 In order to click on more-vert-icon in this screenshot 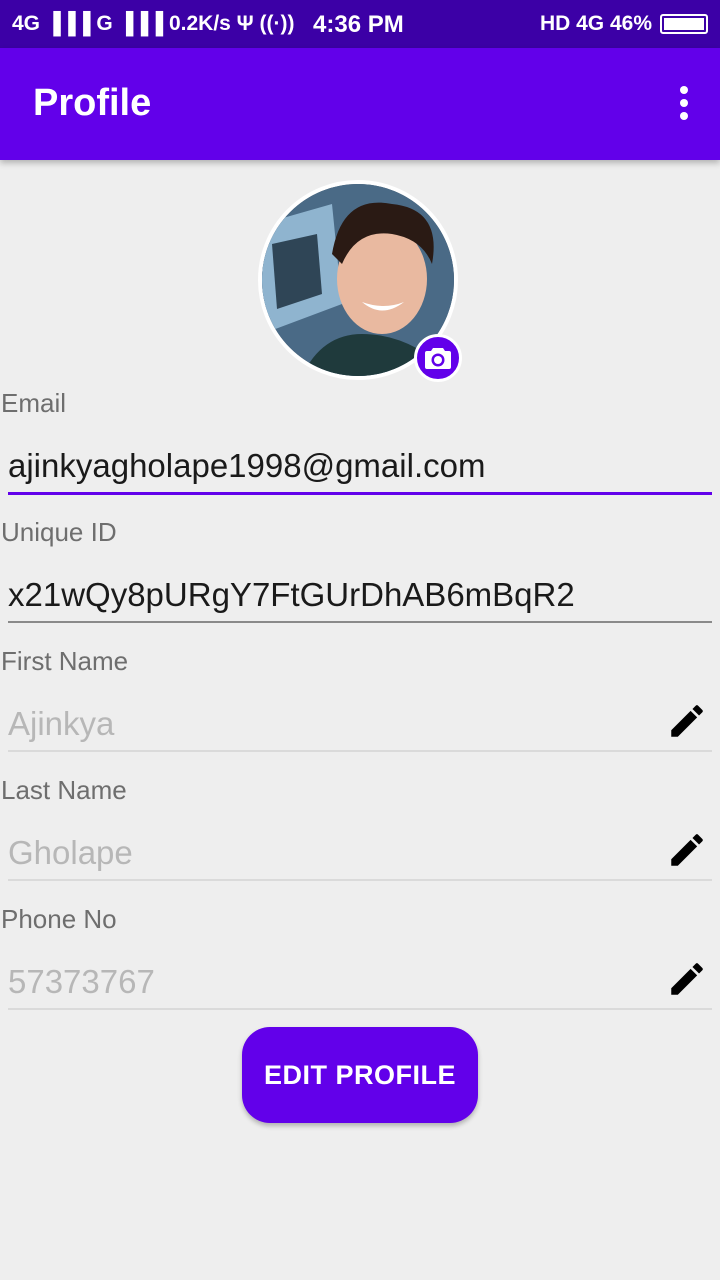, I will do `click(684, 106)`.